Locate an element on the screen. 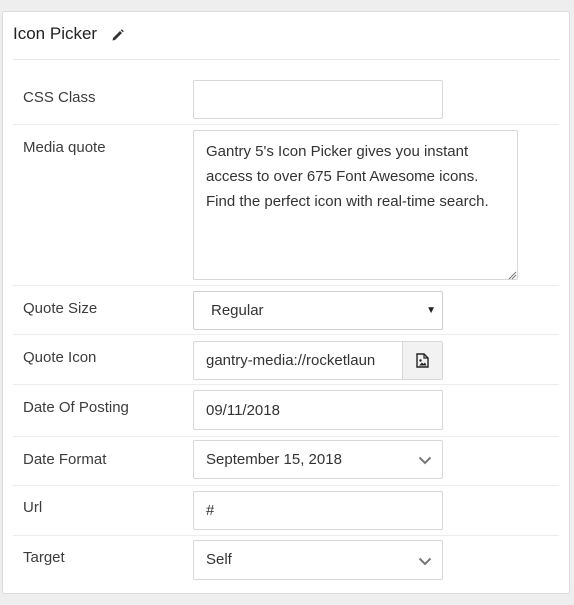 This screenshot has width=574, height=605. panel-header: Icon Picker is located at coordinates (286, 36).